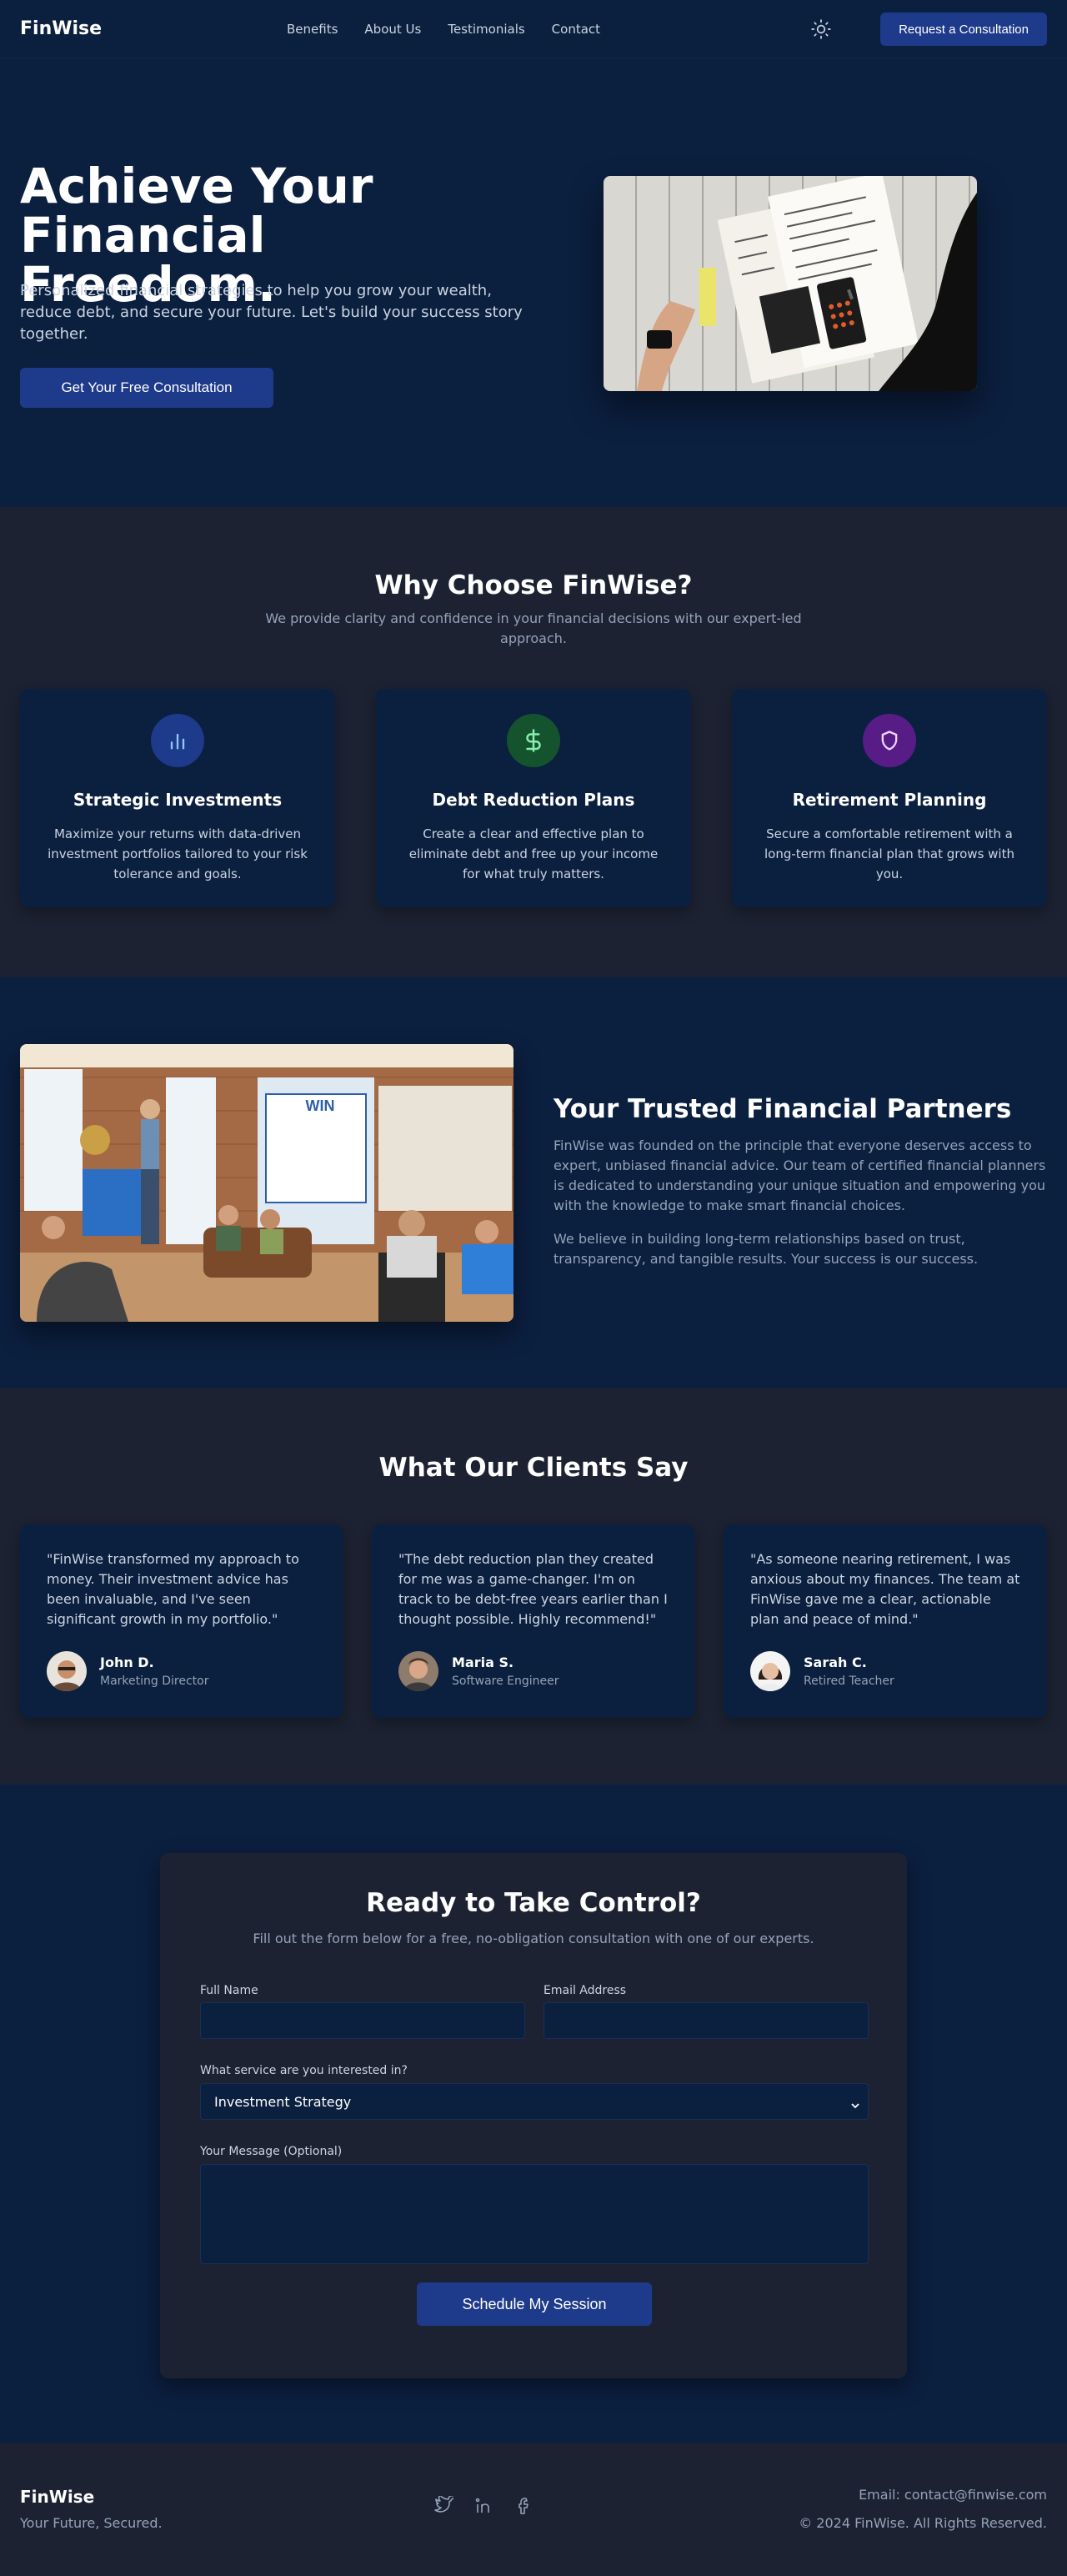 Image resolution: width=1067 pixels, height=2576 pixels. Describe the element at coordinates (963, 29) in the screenshot. I see `request-consultation-button: Request a Consultation` at that location.